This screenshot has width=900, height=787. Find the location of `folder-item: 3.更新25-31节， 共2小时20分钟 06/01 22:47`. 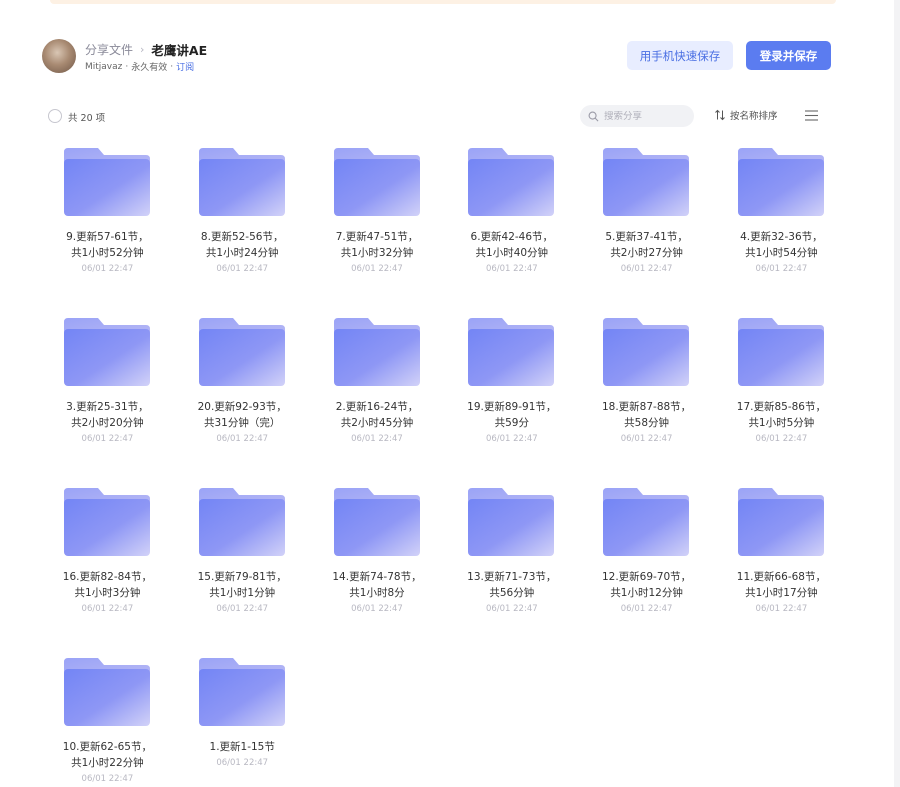

folder-item: 3.更新25-31节， 共2小时20分钟 06/01 22:47 is located at coordinates (107, 399).